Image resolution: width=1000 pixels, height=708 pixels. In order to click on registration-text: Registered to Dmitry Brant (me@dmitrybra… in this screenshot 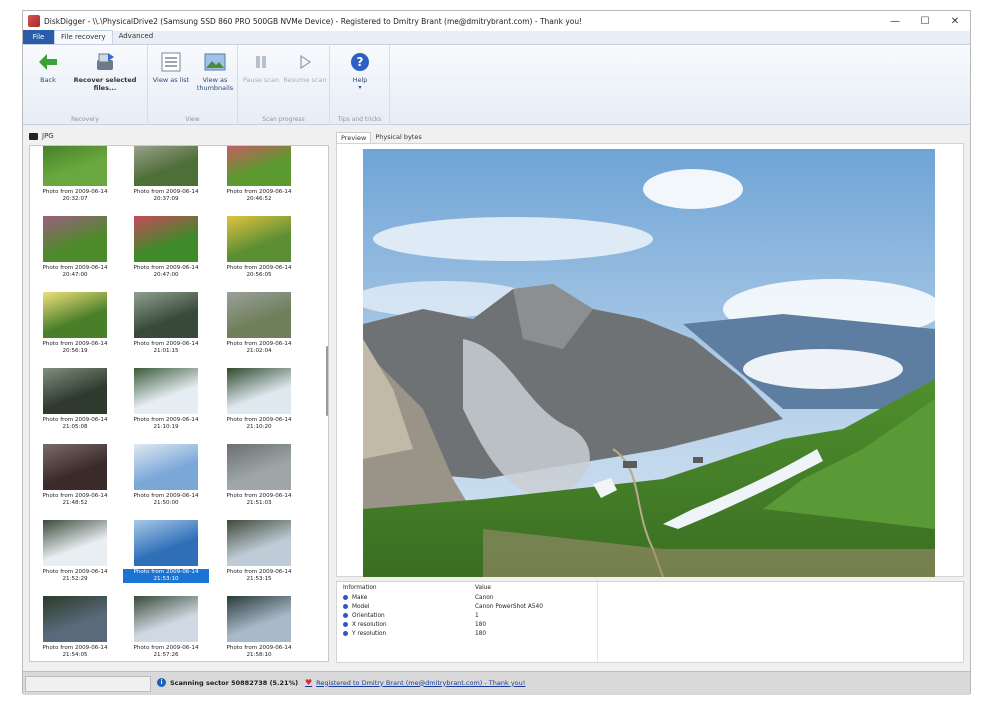, I will do `click(421, 682)`.